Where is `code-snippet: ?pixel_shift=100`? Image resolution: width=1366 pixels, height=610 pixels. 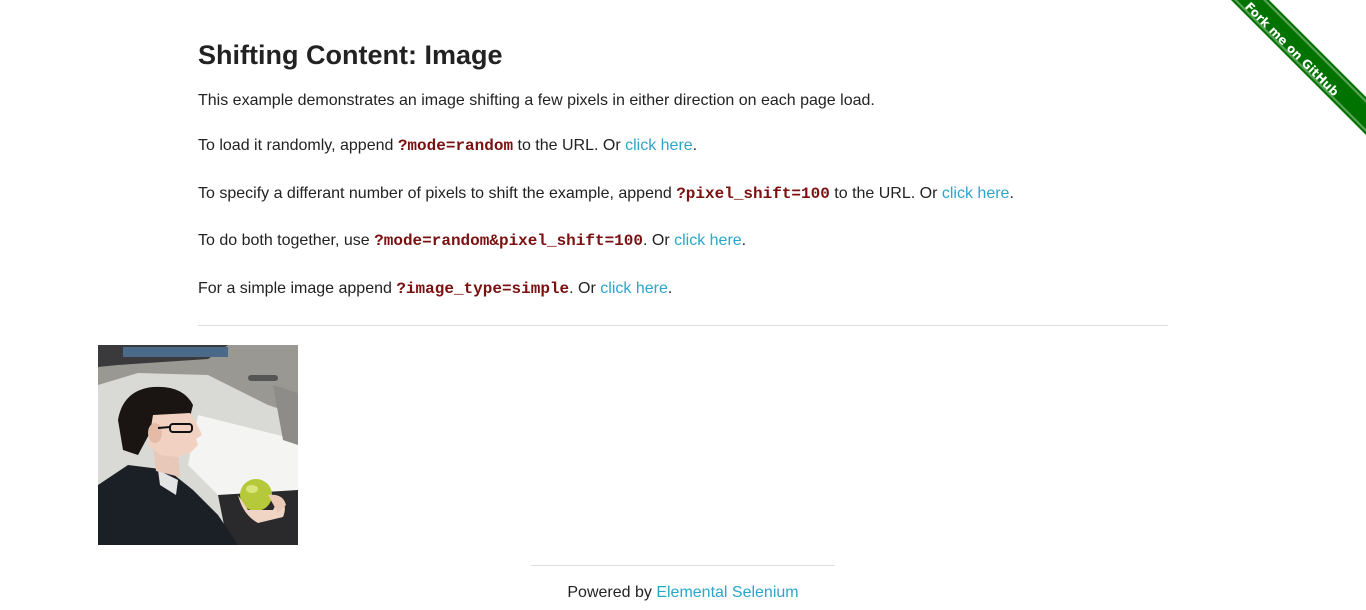
code-snippet: ?pixel_shift=100 is located at coordinates (753, 194).